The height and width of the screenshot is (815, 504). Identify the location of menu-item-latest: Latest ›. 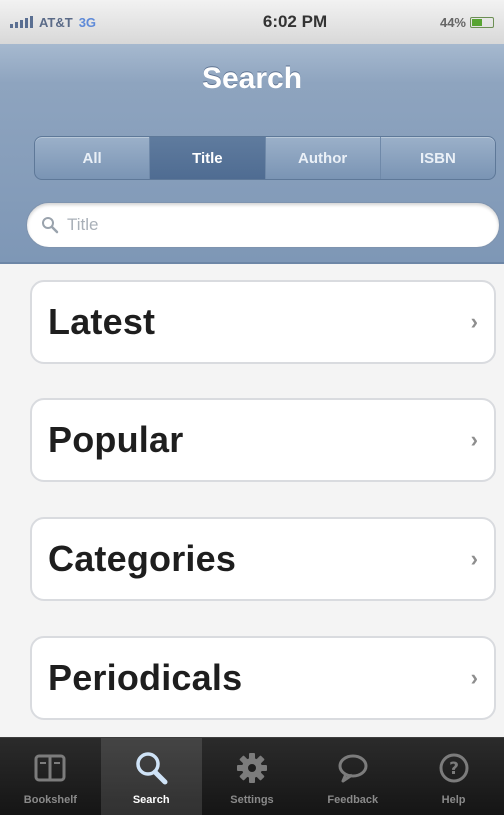
(263, 322).